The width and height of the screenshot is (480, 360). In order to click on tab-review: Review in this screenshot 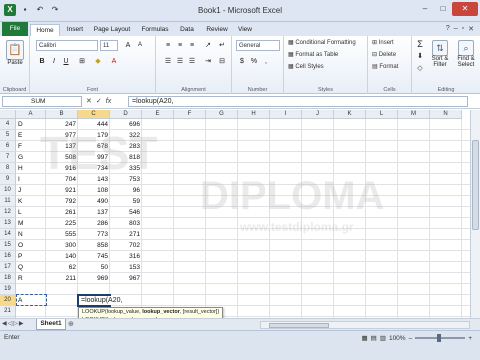, I will do `click(217, 30)`.